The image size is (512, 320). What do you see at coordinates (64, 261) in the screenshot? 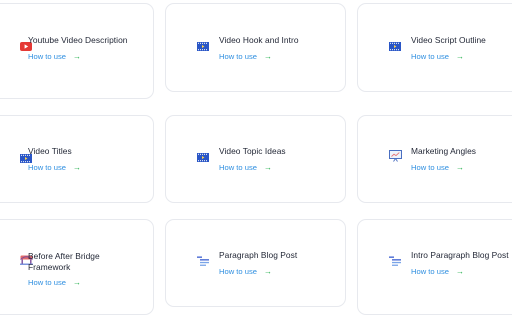
I see `card-title: Before After Bridge Framework` at bounding box center [64, 261].